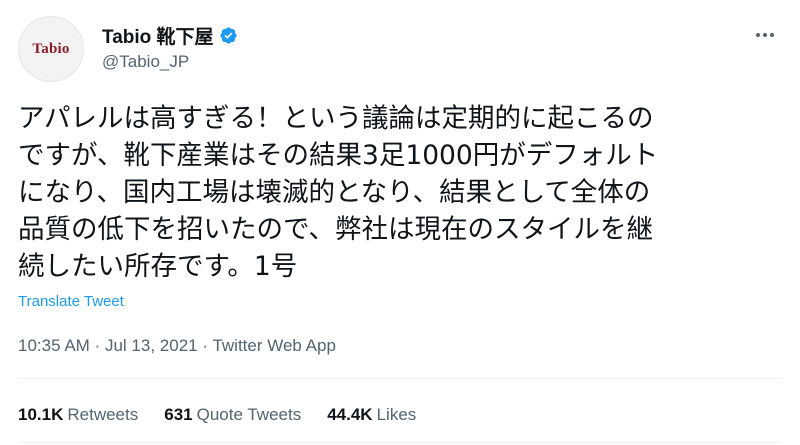 Image resolution: width=800 pixels, height=445 pixels. I want to click on more-horizontal-icon, so click(758, 35).